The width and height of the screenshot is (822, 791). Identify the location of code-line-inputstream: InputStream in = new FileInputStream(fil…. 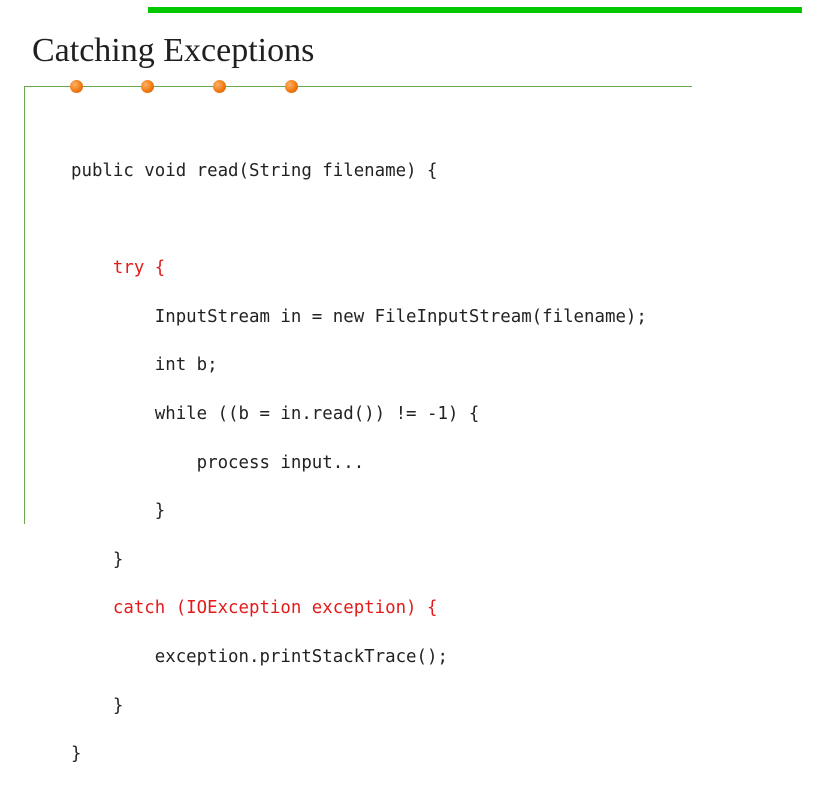
(359, 316).